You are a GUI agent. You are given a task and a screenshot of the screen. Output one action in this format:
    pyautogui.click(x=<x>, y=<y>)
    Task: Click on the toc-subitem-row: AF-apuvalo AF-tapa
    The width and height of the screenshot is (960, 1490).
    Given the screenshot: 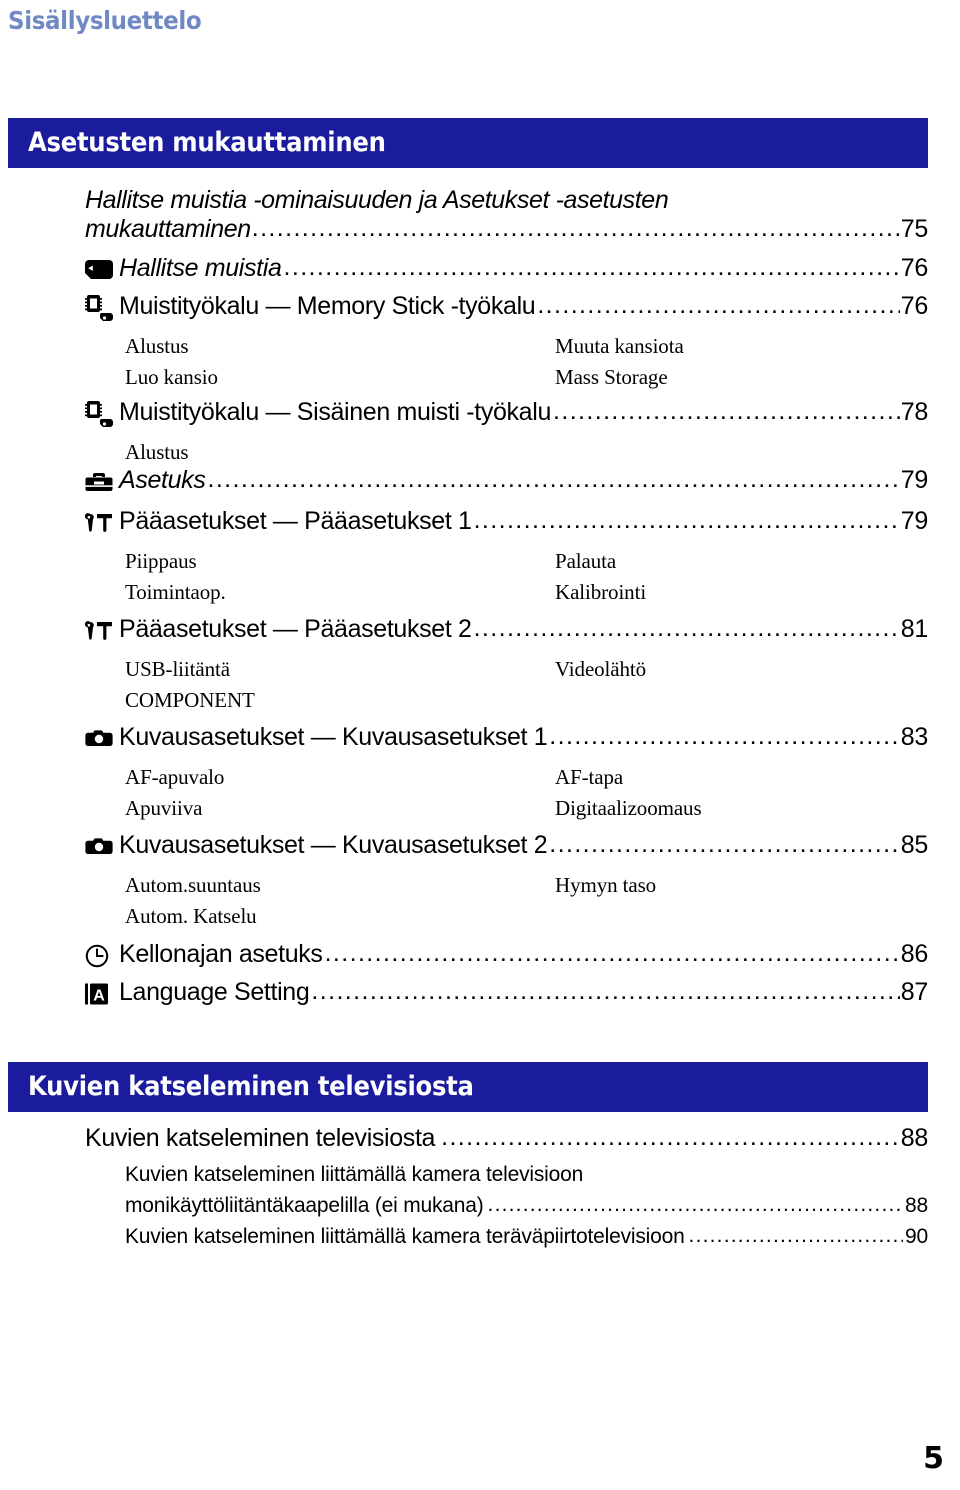 What is the action you would take?
    pyautogui.click(x=525, y=780)
    